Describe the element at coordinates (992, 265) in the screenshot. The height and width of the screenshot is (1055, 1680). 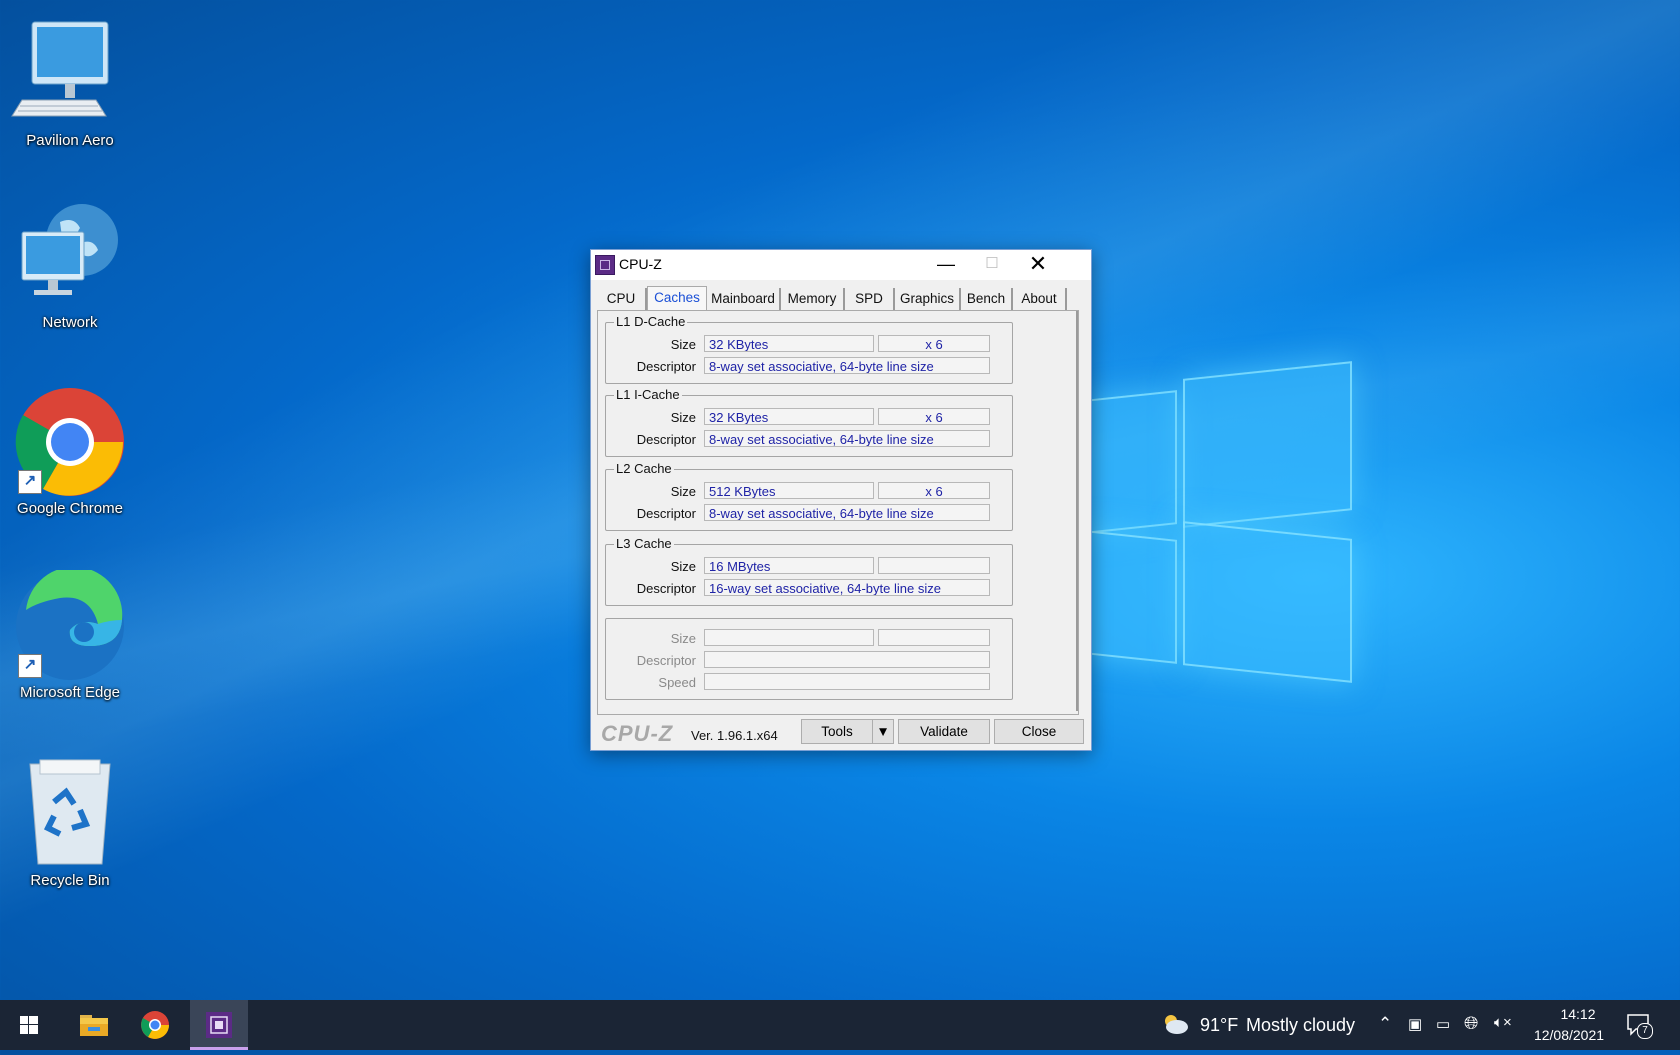
I see `maximize-button: ☐` at that location.